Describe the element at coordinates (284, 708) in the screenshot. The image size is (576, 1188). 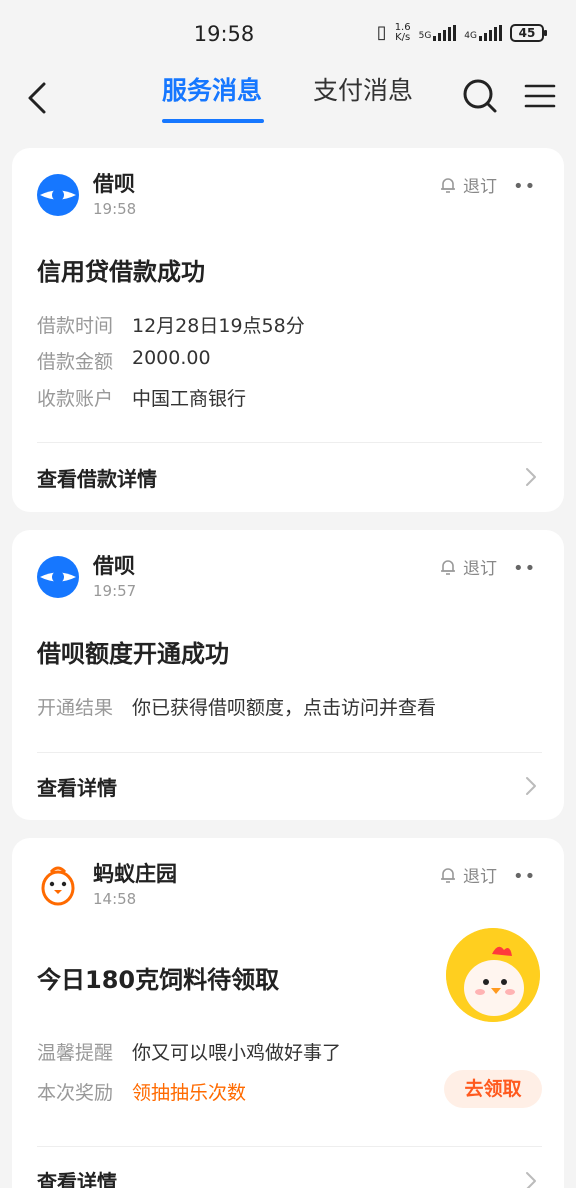
I see `row-value: 你已获得借呗额度，点击访问并查看` at that location.